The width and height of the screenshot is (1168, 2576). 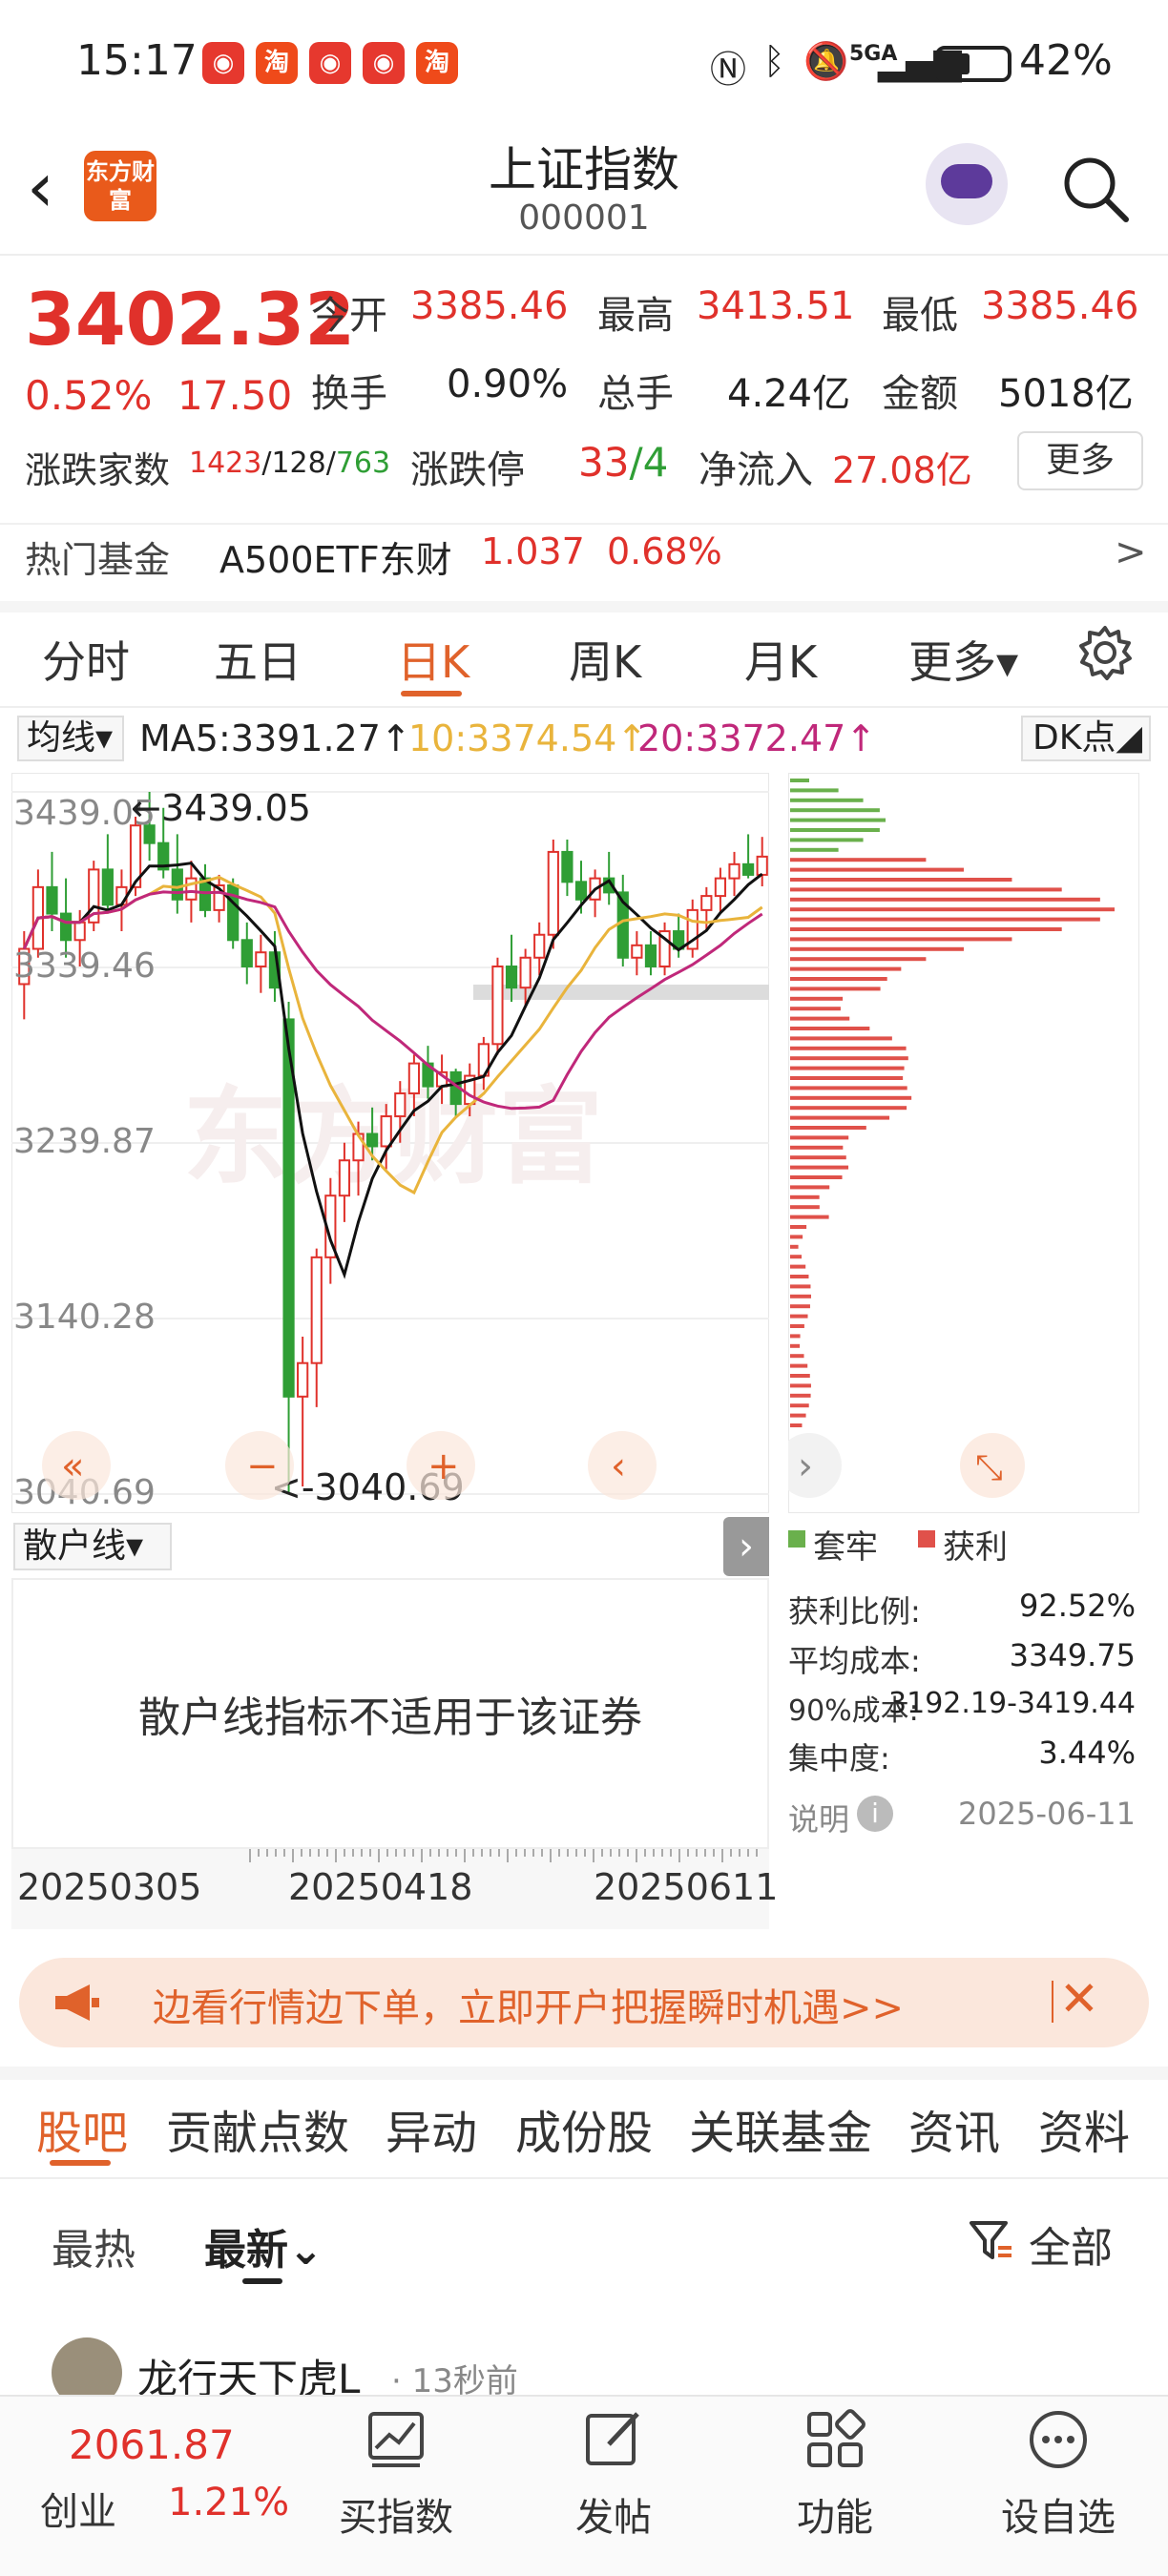 What do you see at coordinates (92, 1546) in the screenshot?
I see `indicator-selector: 散户线▾` at bounding box center [92, 1546].